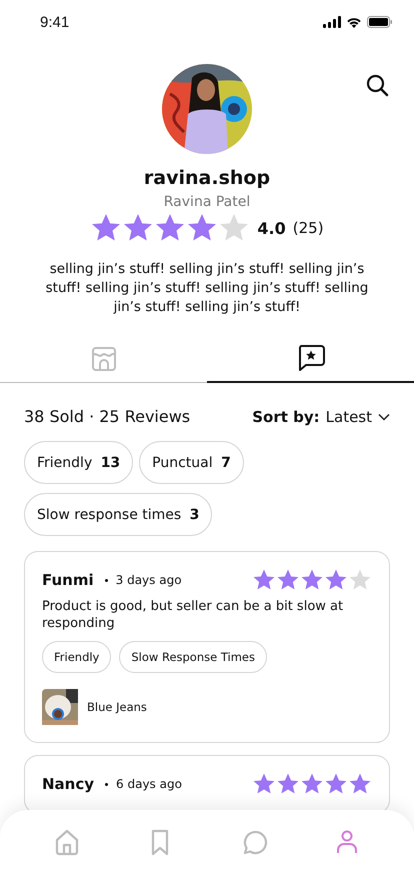 The image size is (414, 896). I want to click on display-name: Ravina Patel, so click(207, 202).